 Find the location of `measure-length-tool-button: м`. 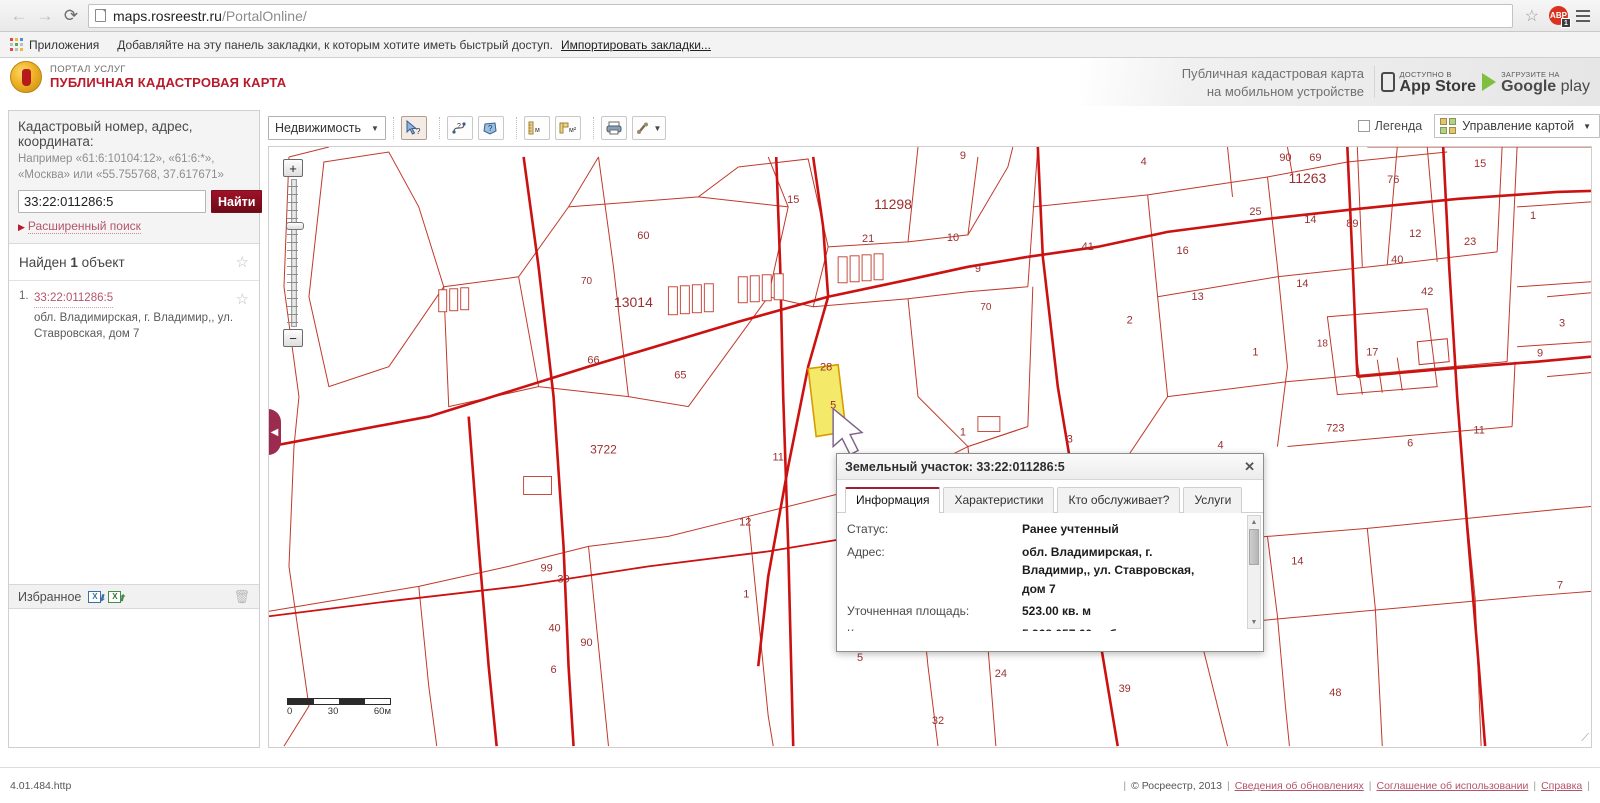

measure-length-tool-button: м is located at coordinates (536, 128).